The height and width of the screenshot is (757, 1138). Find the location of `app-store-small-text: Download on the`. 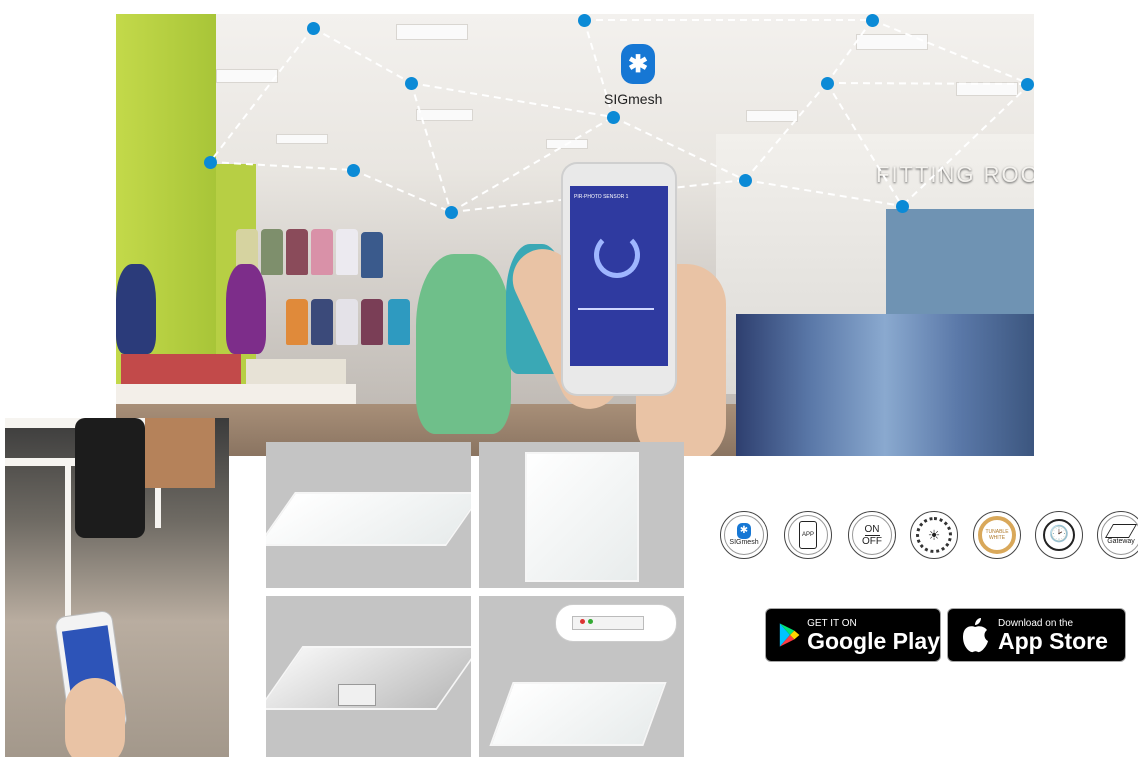

app-store-small-text: Download on the is located at coordinates (1036, 623).